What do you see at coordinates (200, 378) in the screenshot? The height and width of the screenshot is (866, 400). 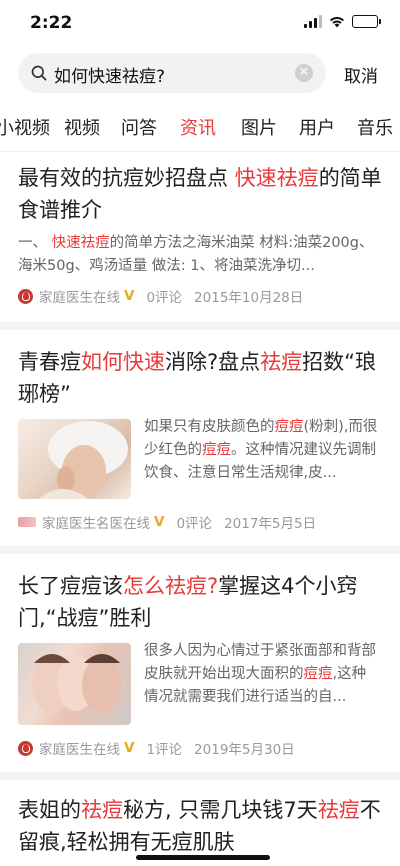 I see `result-title: 青春痘如何快速消除?盘点祛痘招数“琅琊榜”` at bounding box center [200, 378].